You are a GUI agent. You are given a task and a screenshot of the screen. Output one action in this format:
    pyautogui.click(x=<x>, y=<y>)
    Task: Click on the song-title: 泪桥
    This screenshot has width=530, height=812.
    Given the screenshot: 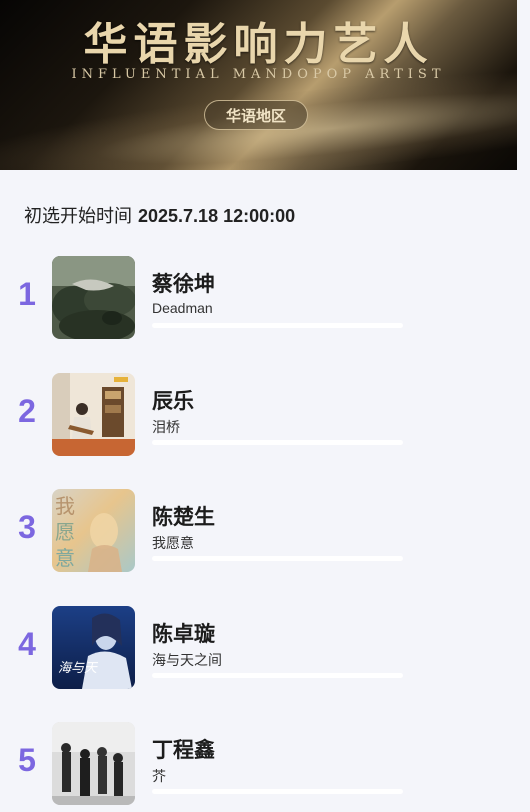 What is the action you would take?
    pyautogui.click(x=166, y=427)
    